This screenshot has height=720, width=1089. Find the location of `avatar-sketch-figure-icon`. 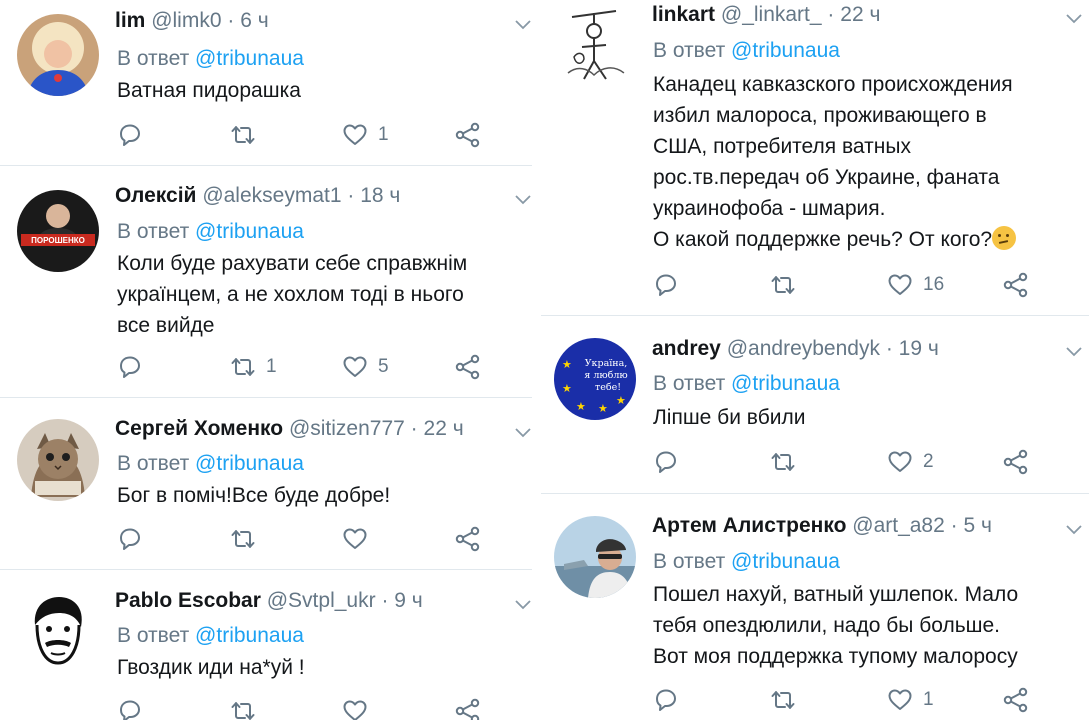

avatar-sketch-figure-icon is located at coordinates (595, 44).